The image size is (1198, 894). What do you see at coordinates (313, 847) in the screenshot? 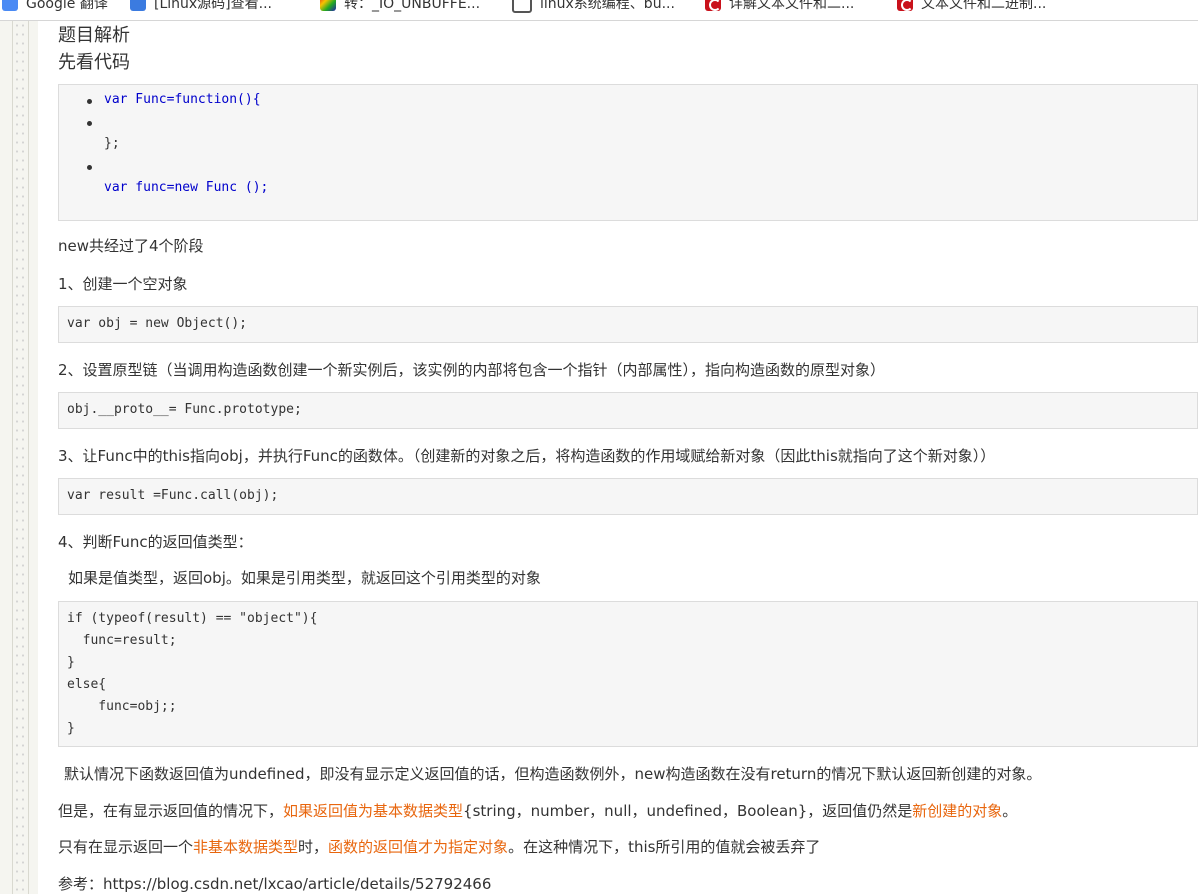
I see `text-segment: 时，` at bounding box center [313, 847].